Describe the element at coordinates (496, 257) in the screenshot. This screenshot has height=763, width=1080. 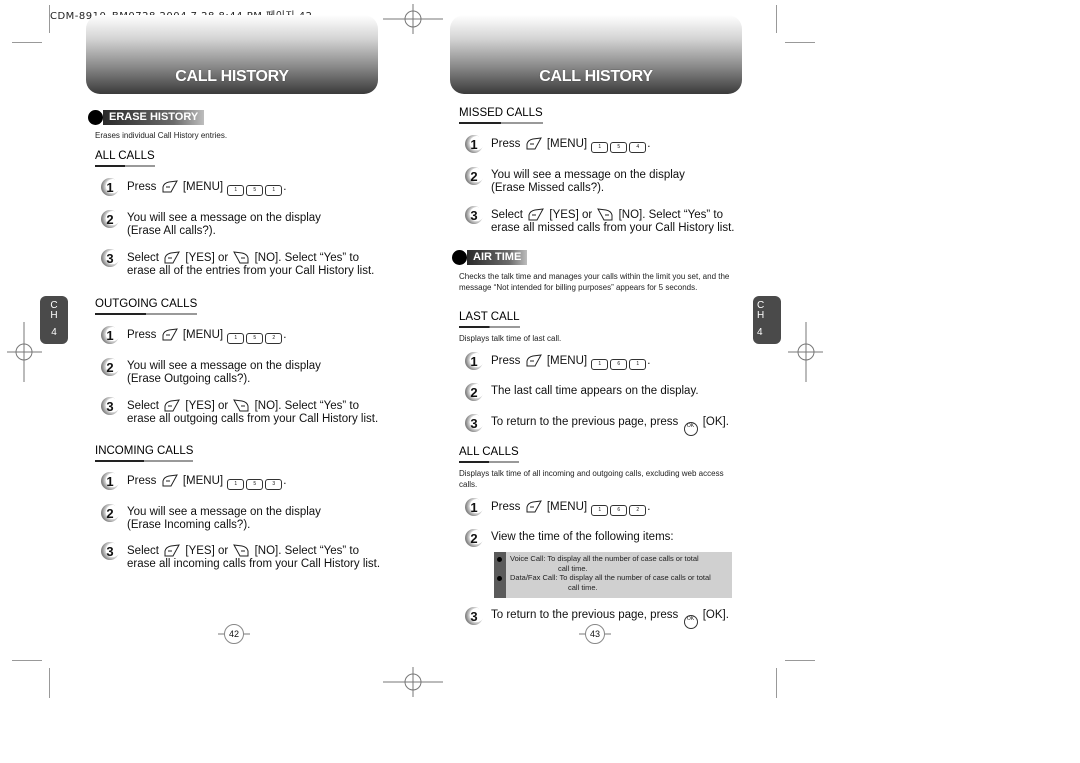
I see `section-title: AIR TIME` at that location.